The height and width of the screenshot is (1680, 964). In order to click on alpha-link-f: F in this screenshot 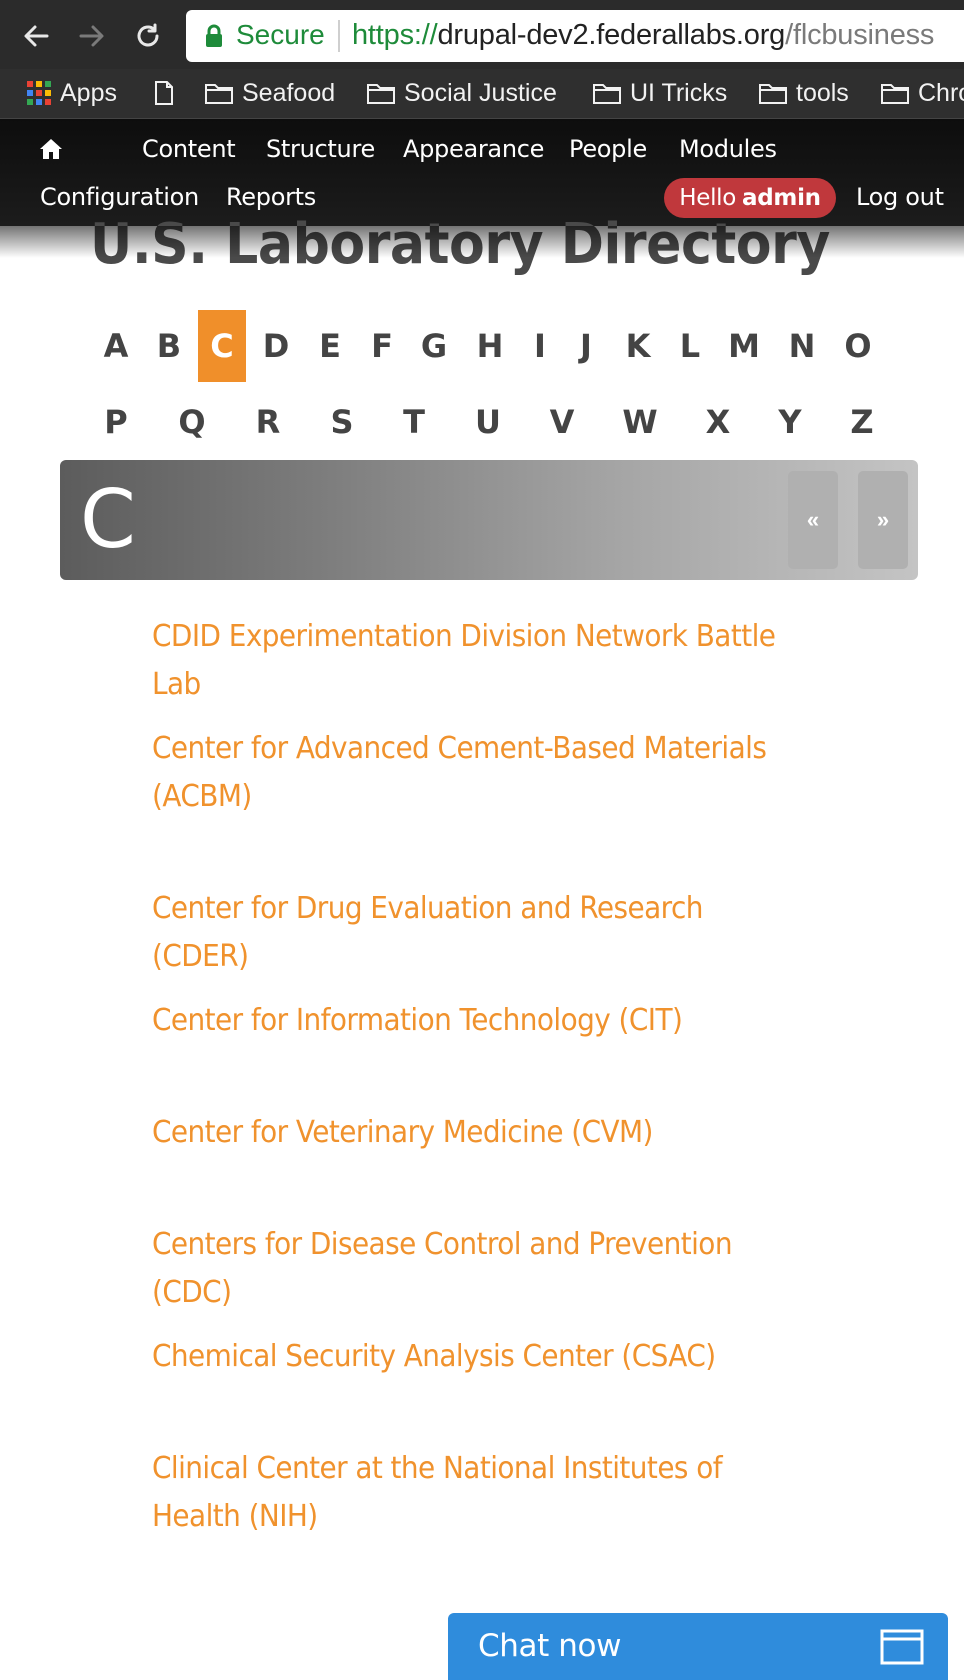, I will do `click(382, 346)`.